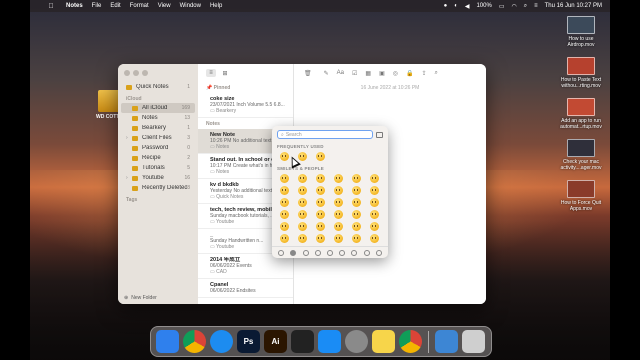 Image resolution: width=640 pixels, height=360 pixels. Describe the element at coordinates (410, 341) in the screenshot. I see `chrome-canary-icon` at that location.